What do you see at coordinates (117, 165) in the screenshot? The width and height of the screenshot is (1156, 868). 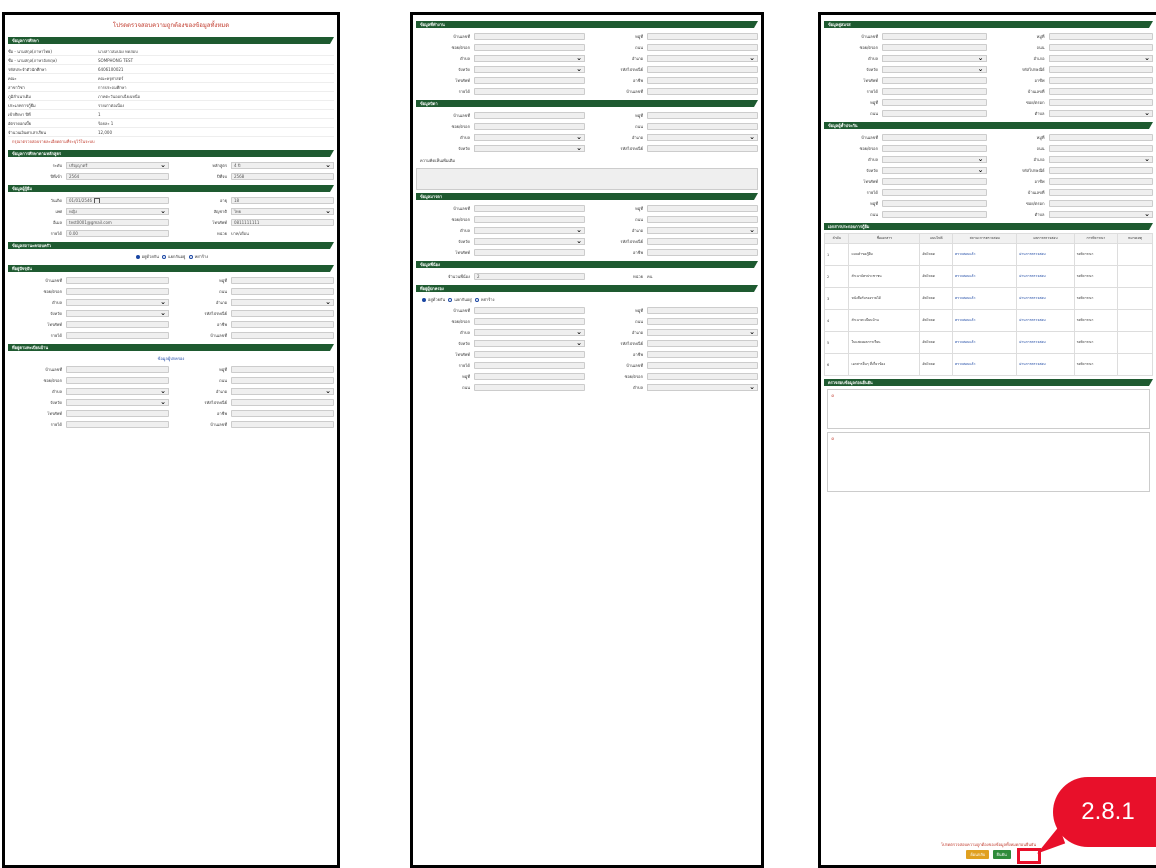 I see `level-select: ปริญญาตรี ⌄` at bounding box center [117, 165].